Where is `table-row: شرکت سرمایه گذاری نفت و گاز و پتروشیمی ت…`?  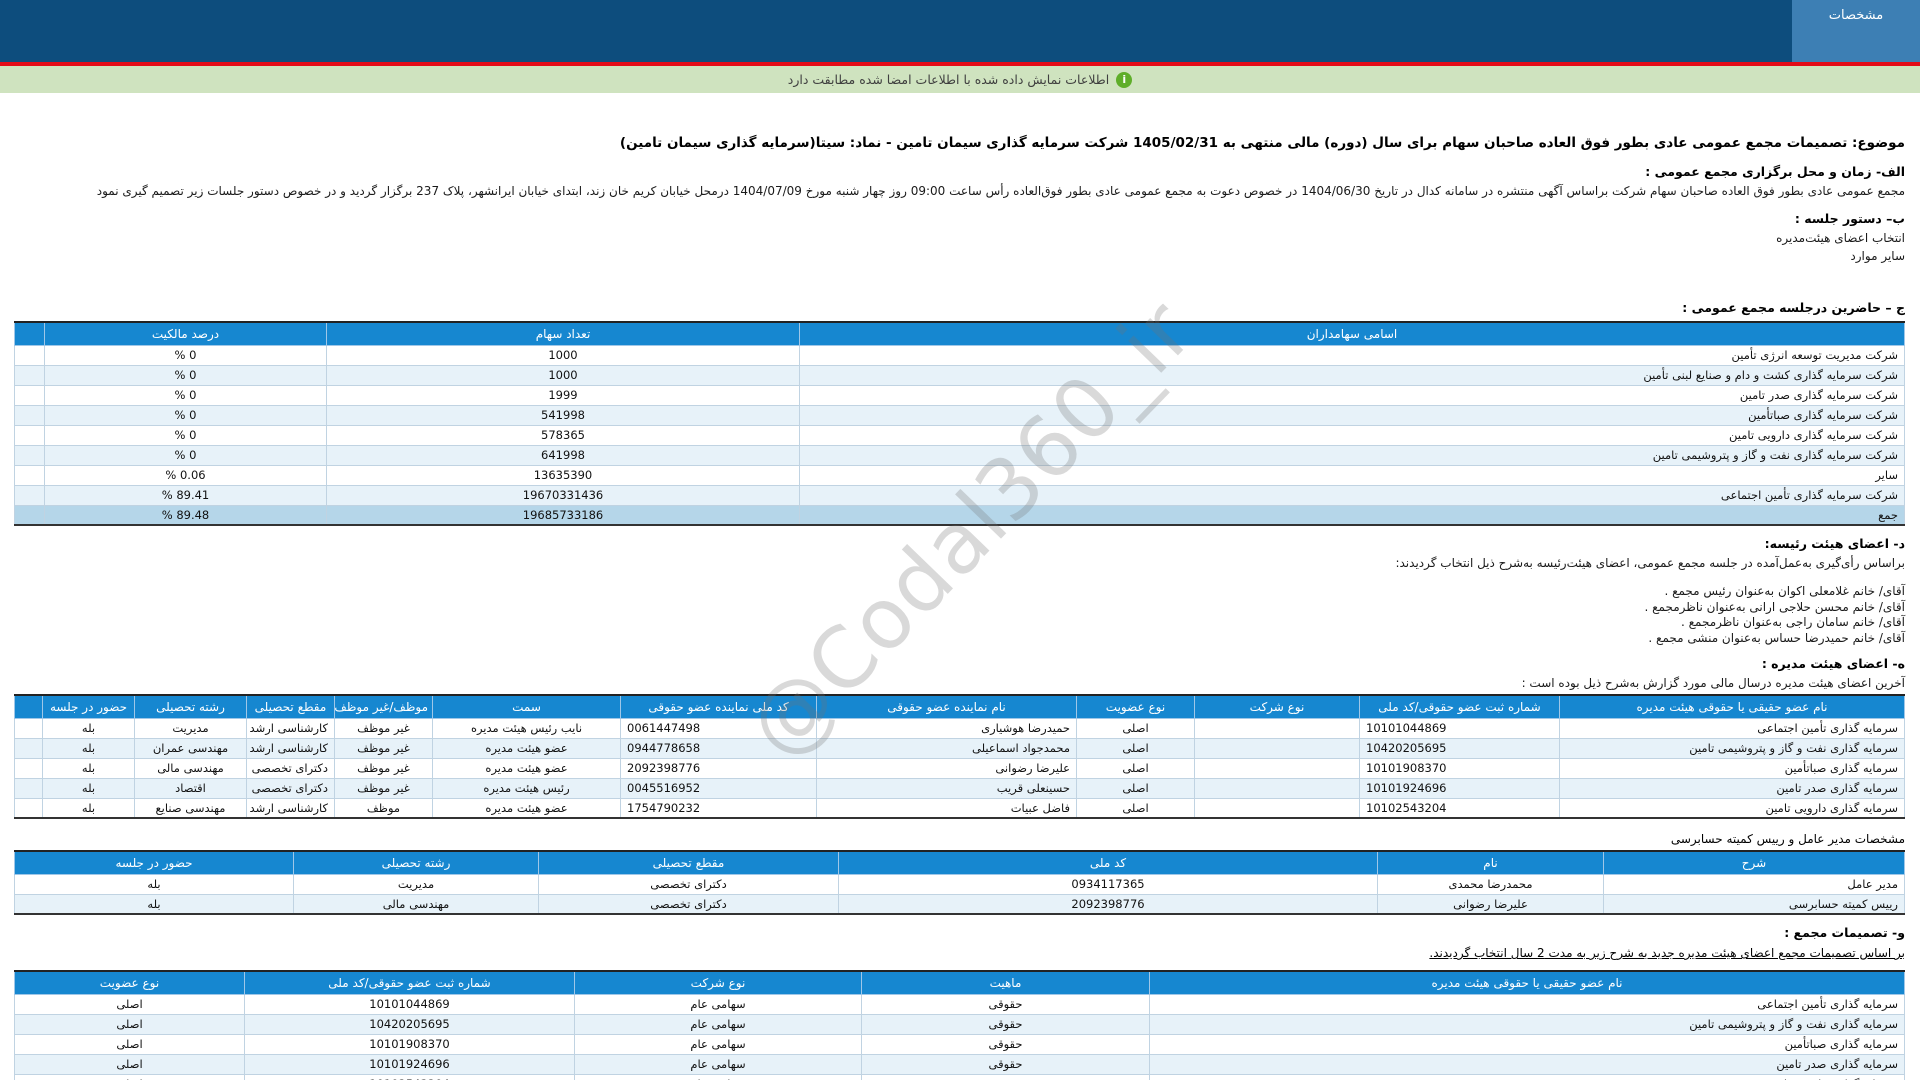 table-row: شرکت سرمایه گذاری نفت و گاز و پتروشیمی ت… is located at coordinates (959, 455).